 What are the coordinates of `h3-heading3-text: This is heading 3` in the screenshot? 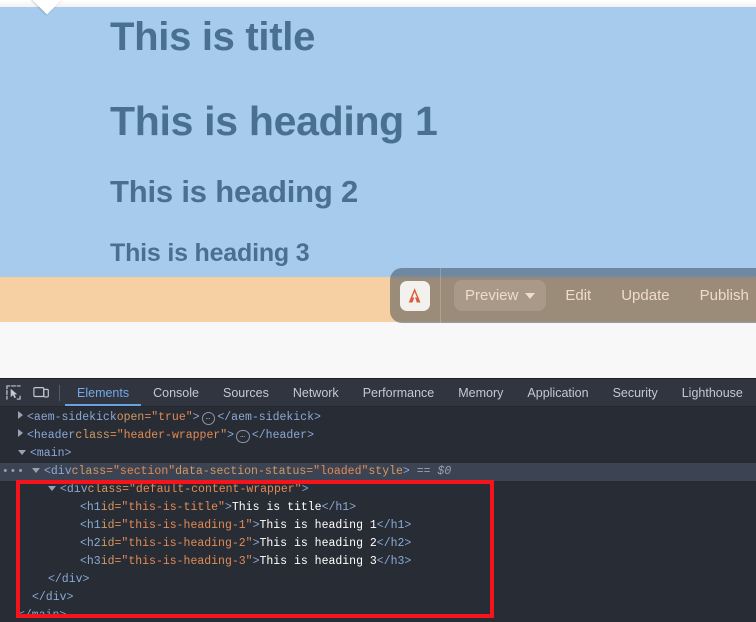 It's located at (318, 561).